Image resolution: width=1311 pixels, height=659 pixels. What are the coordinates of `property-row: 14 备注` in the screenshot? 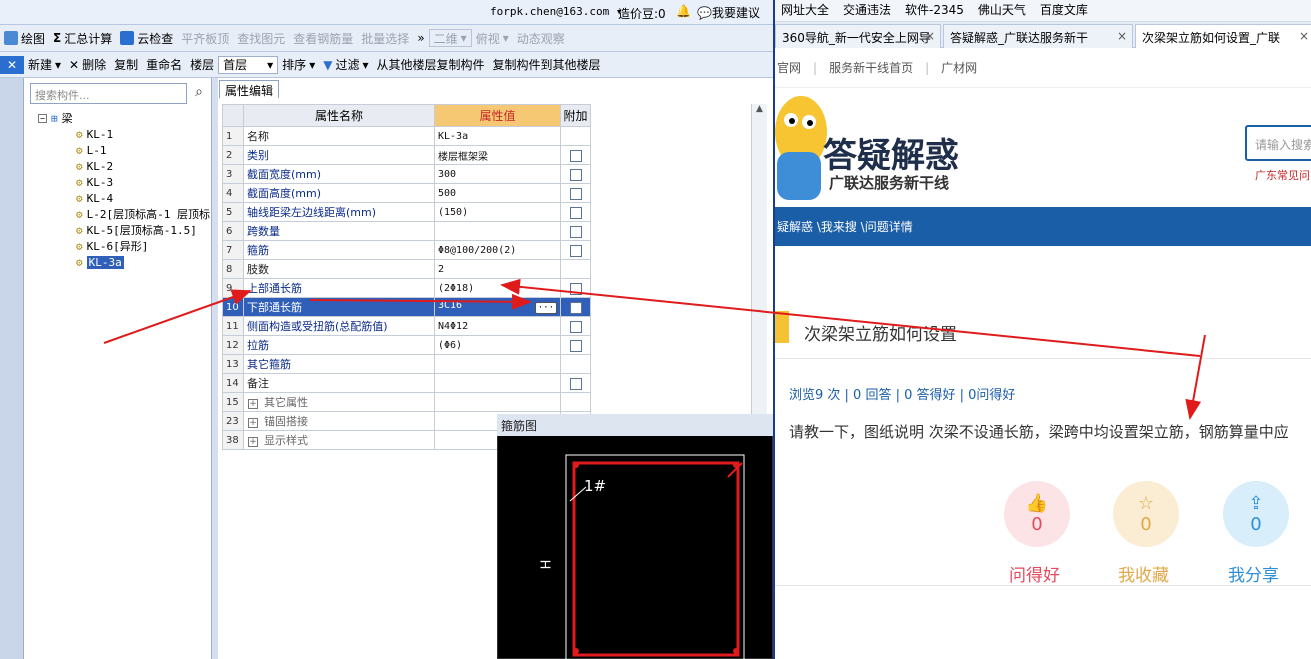 It's located at (406, 383).